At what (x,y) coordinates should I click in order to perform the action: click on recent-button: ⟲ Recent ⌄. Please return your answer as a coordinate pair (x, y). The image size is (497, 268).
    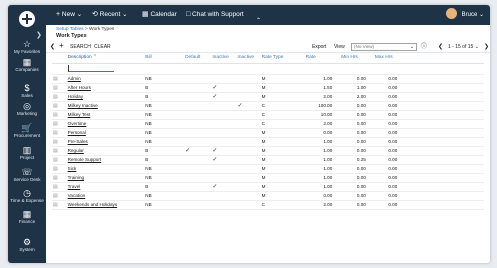
    Looking at the image, I should click on (110, 15).